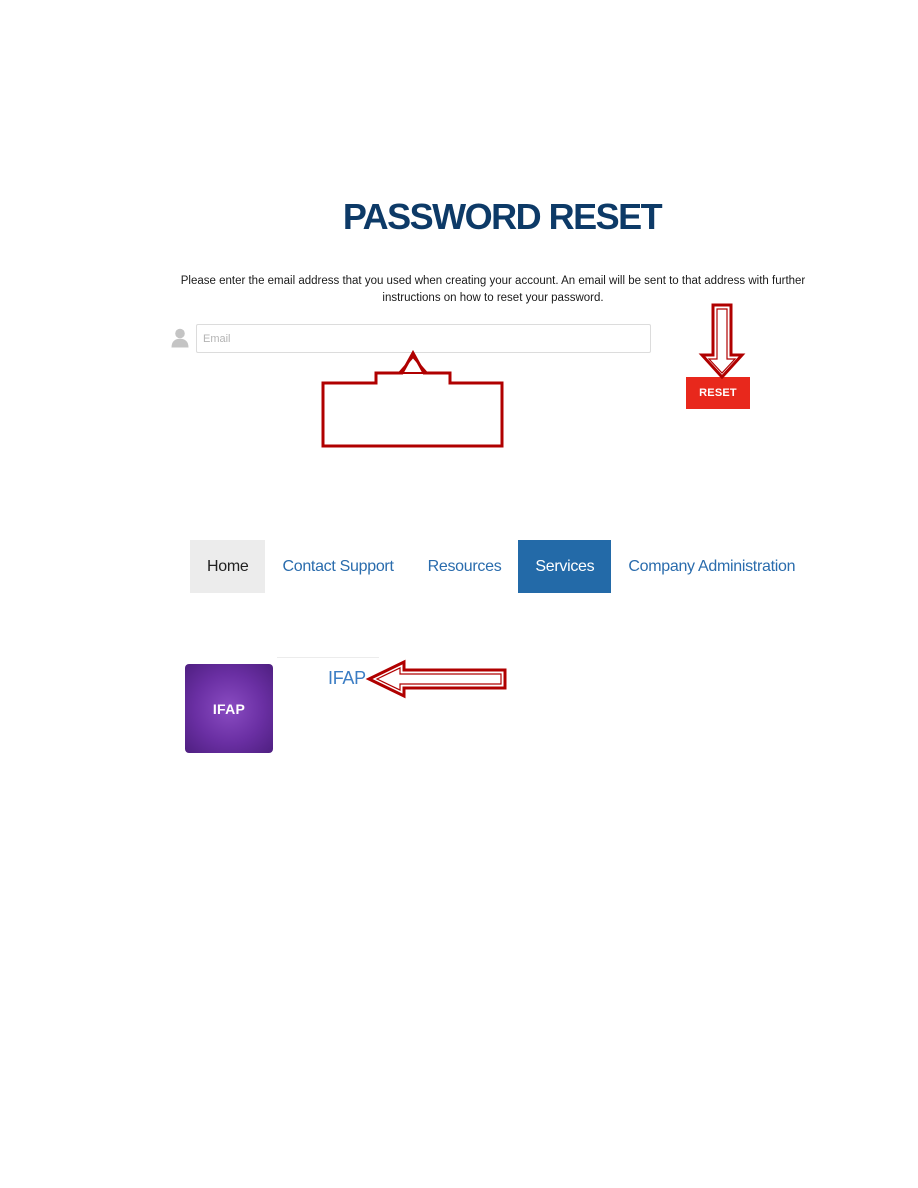 The width and height of the screenshot is (918, 1188). What do you see at coordinates (347, 678) in the screenshot?
I see `ifap-link: IFAP` at bounding box center [347, 678].